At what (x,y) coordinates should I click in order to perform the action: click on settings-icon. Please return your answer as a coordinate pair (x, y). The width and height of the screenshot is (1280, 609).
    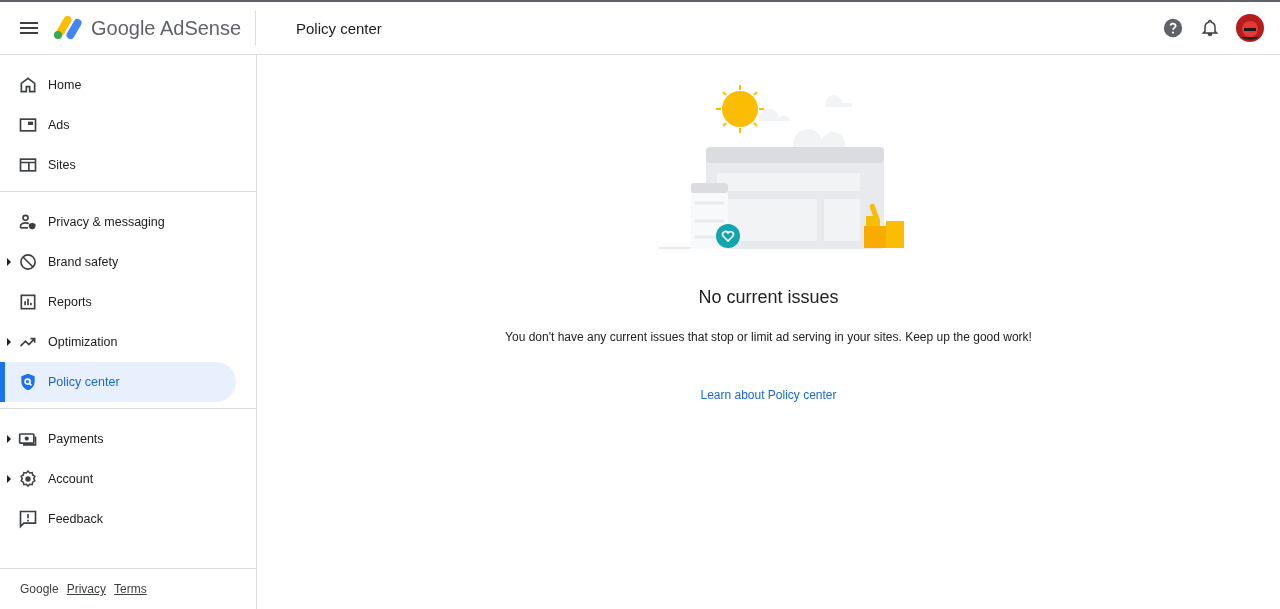
    Looking at the image, I should click on (28, 479).